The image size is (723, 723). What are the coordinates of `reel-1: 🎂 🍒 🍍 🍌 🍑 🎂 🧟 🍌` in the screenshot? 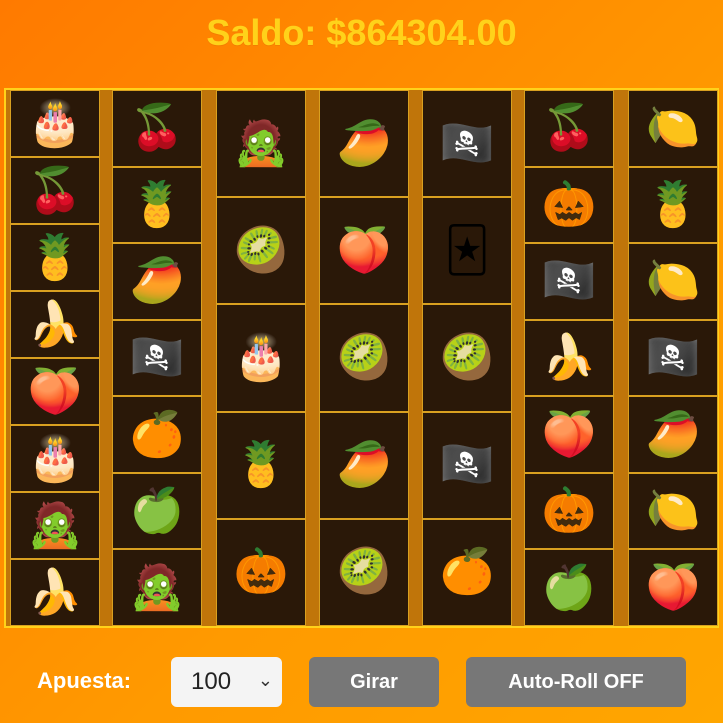 It's located at (55, 358).